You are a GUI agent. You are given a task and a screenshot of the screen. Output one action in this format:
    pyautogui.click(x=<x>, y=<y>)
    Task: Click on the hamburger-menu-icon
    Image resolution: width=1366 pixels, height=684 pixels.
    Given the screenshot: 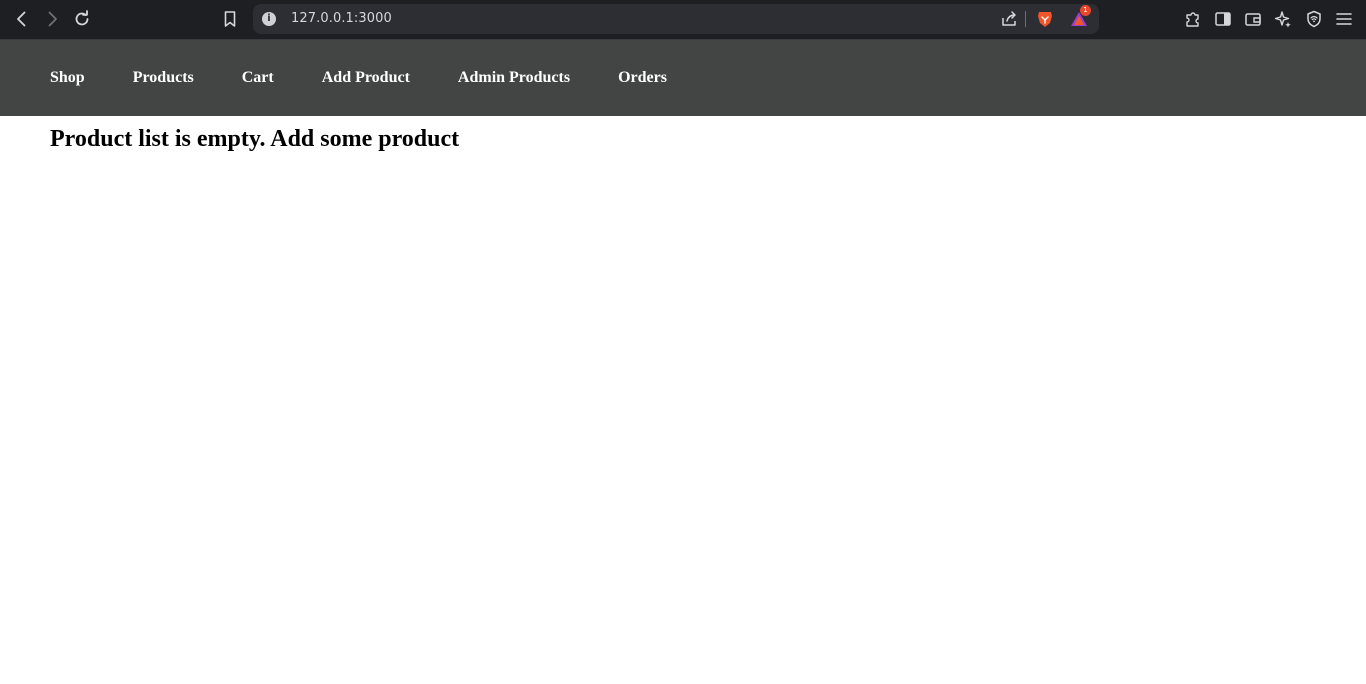 What is the action you would take?
    pyautogui.click(x=1344, y=19)
    